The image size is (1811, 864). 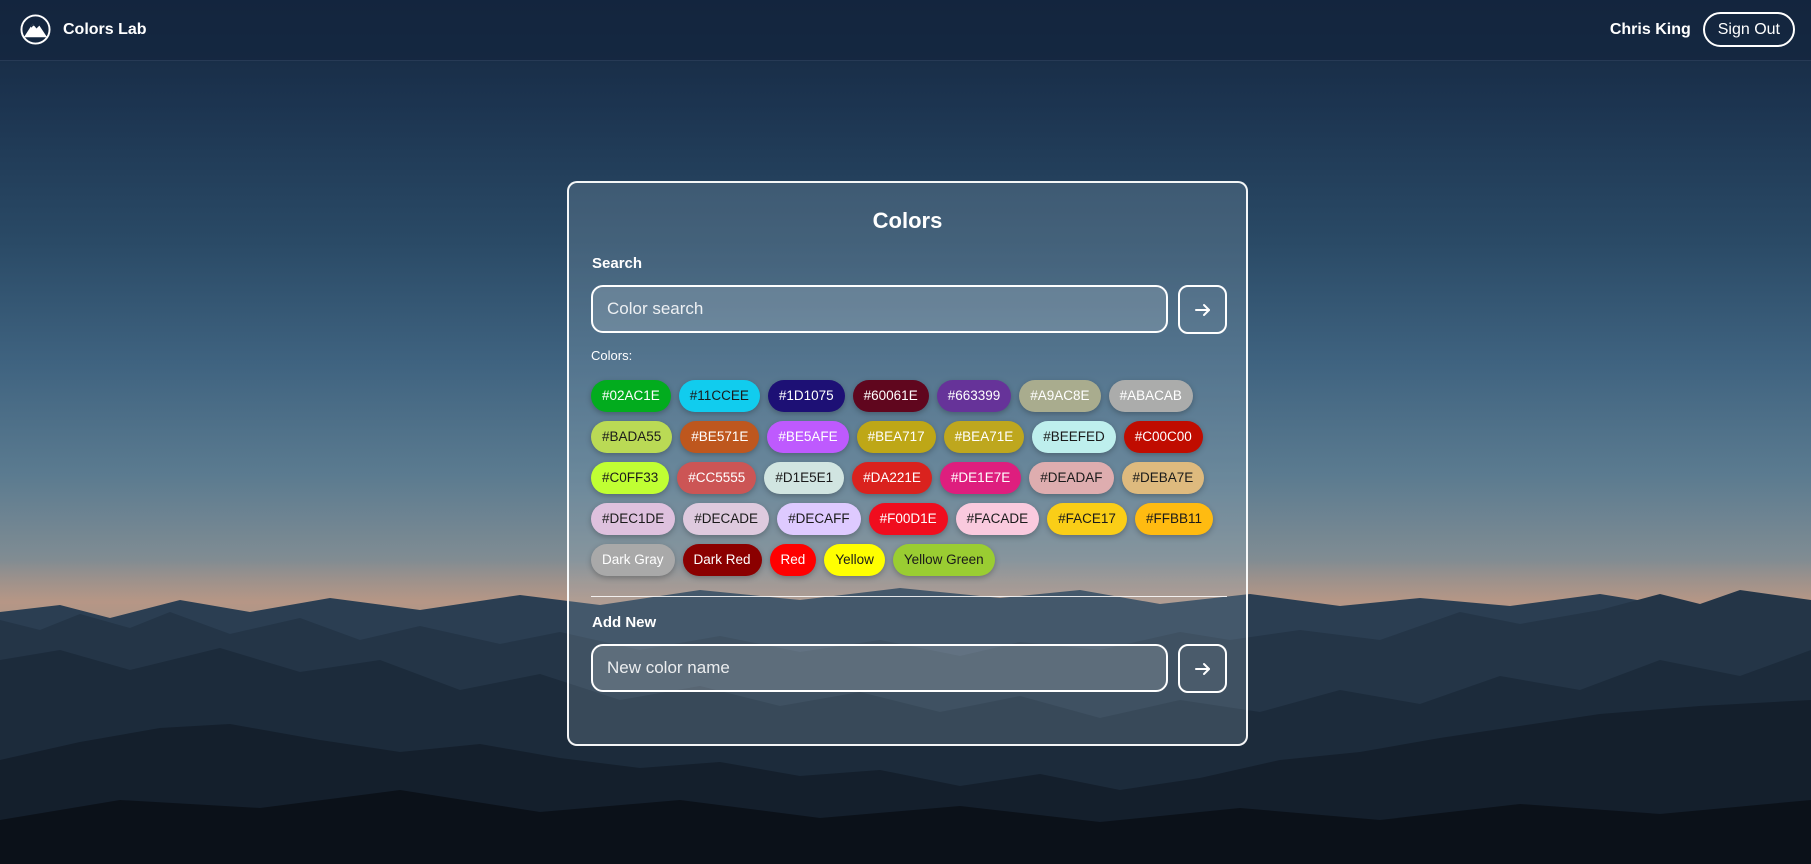 I want to click on color-chip: #60061E, so click(x=890, y=396).